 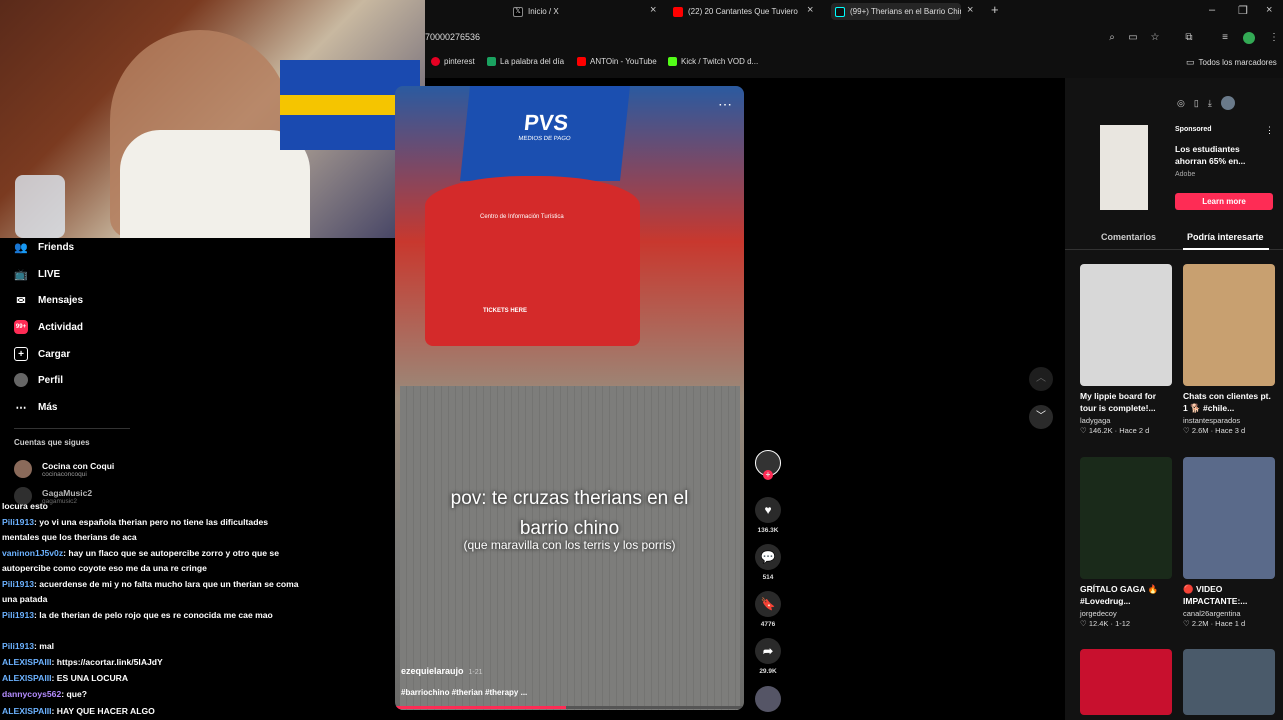 I want to click on post-age: Hace 1 d, so click(x=1230, y=623).